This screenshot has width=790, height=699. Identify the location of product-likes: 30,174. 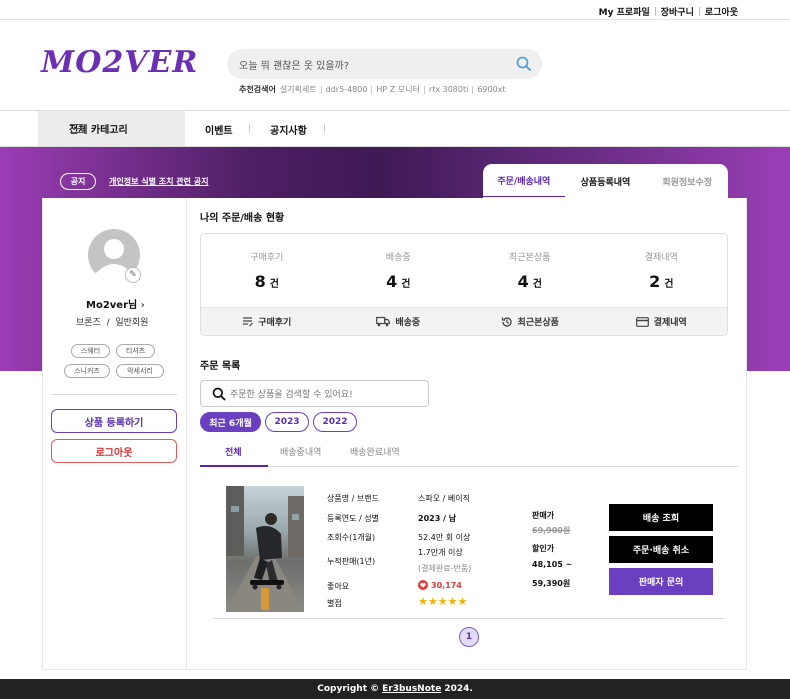
(440, 585).